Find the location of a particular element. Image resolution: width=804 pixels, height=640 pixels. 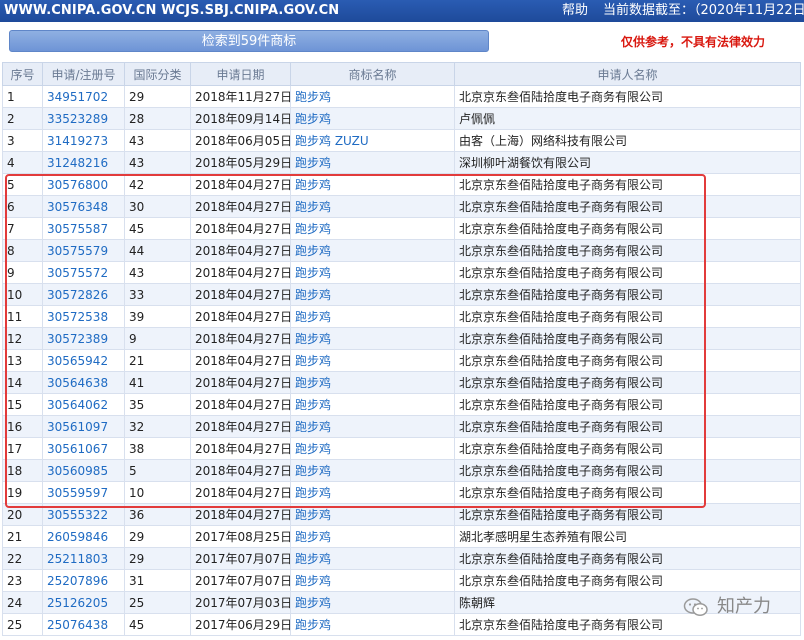

cell-registration-number: 25207896 is located at coordinates (83, 580).